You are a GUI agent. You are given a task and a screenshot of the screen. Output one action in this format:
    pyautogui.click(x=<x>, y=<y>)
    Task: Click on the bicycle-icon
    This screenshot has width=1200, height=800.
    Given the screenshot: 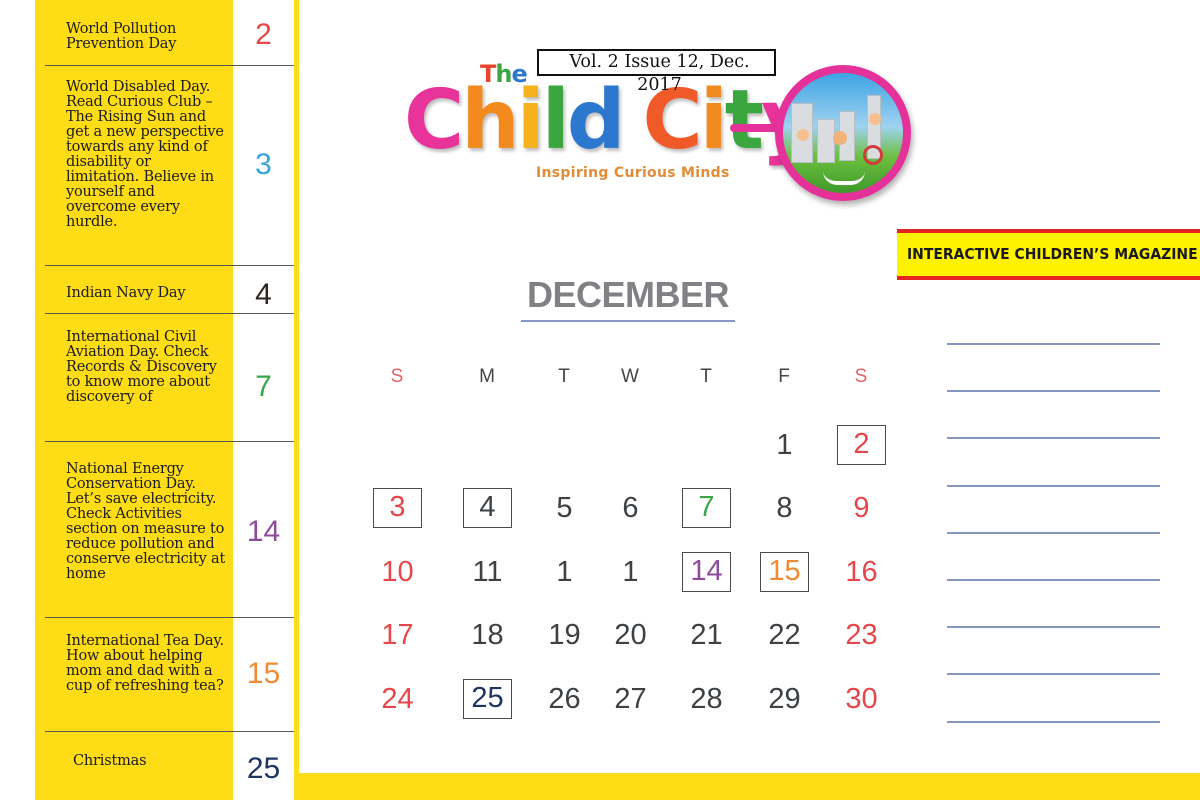 What is the action you would take?
    pyautogui.click(x=873, y=155)
    